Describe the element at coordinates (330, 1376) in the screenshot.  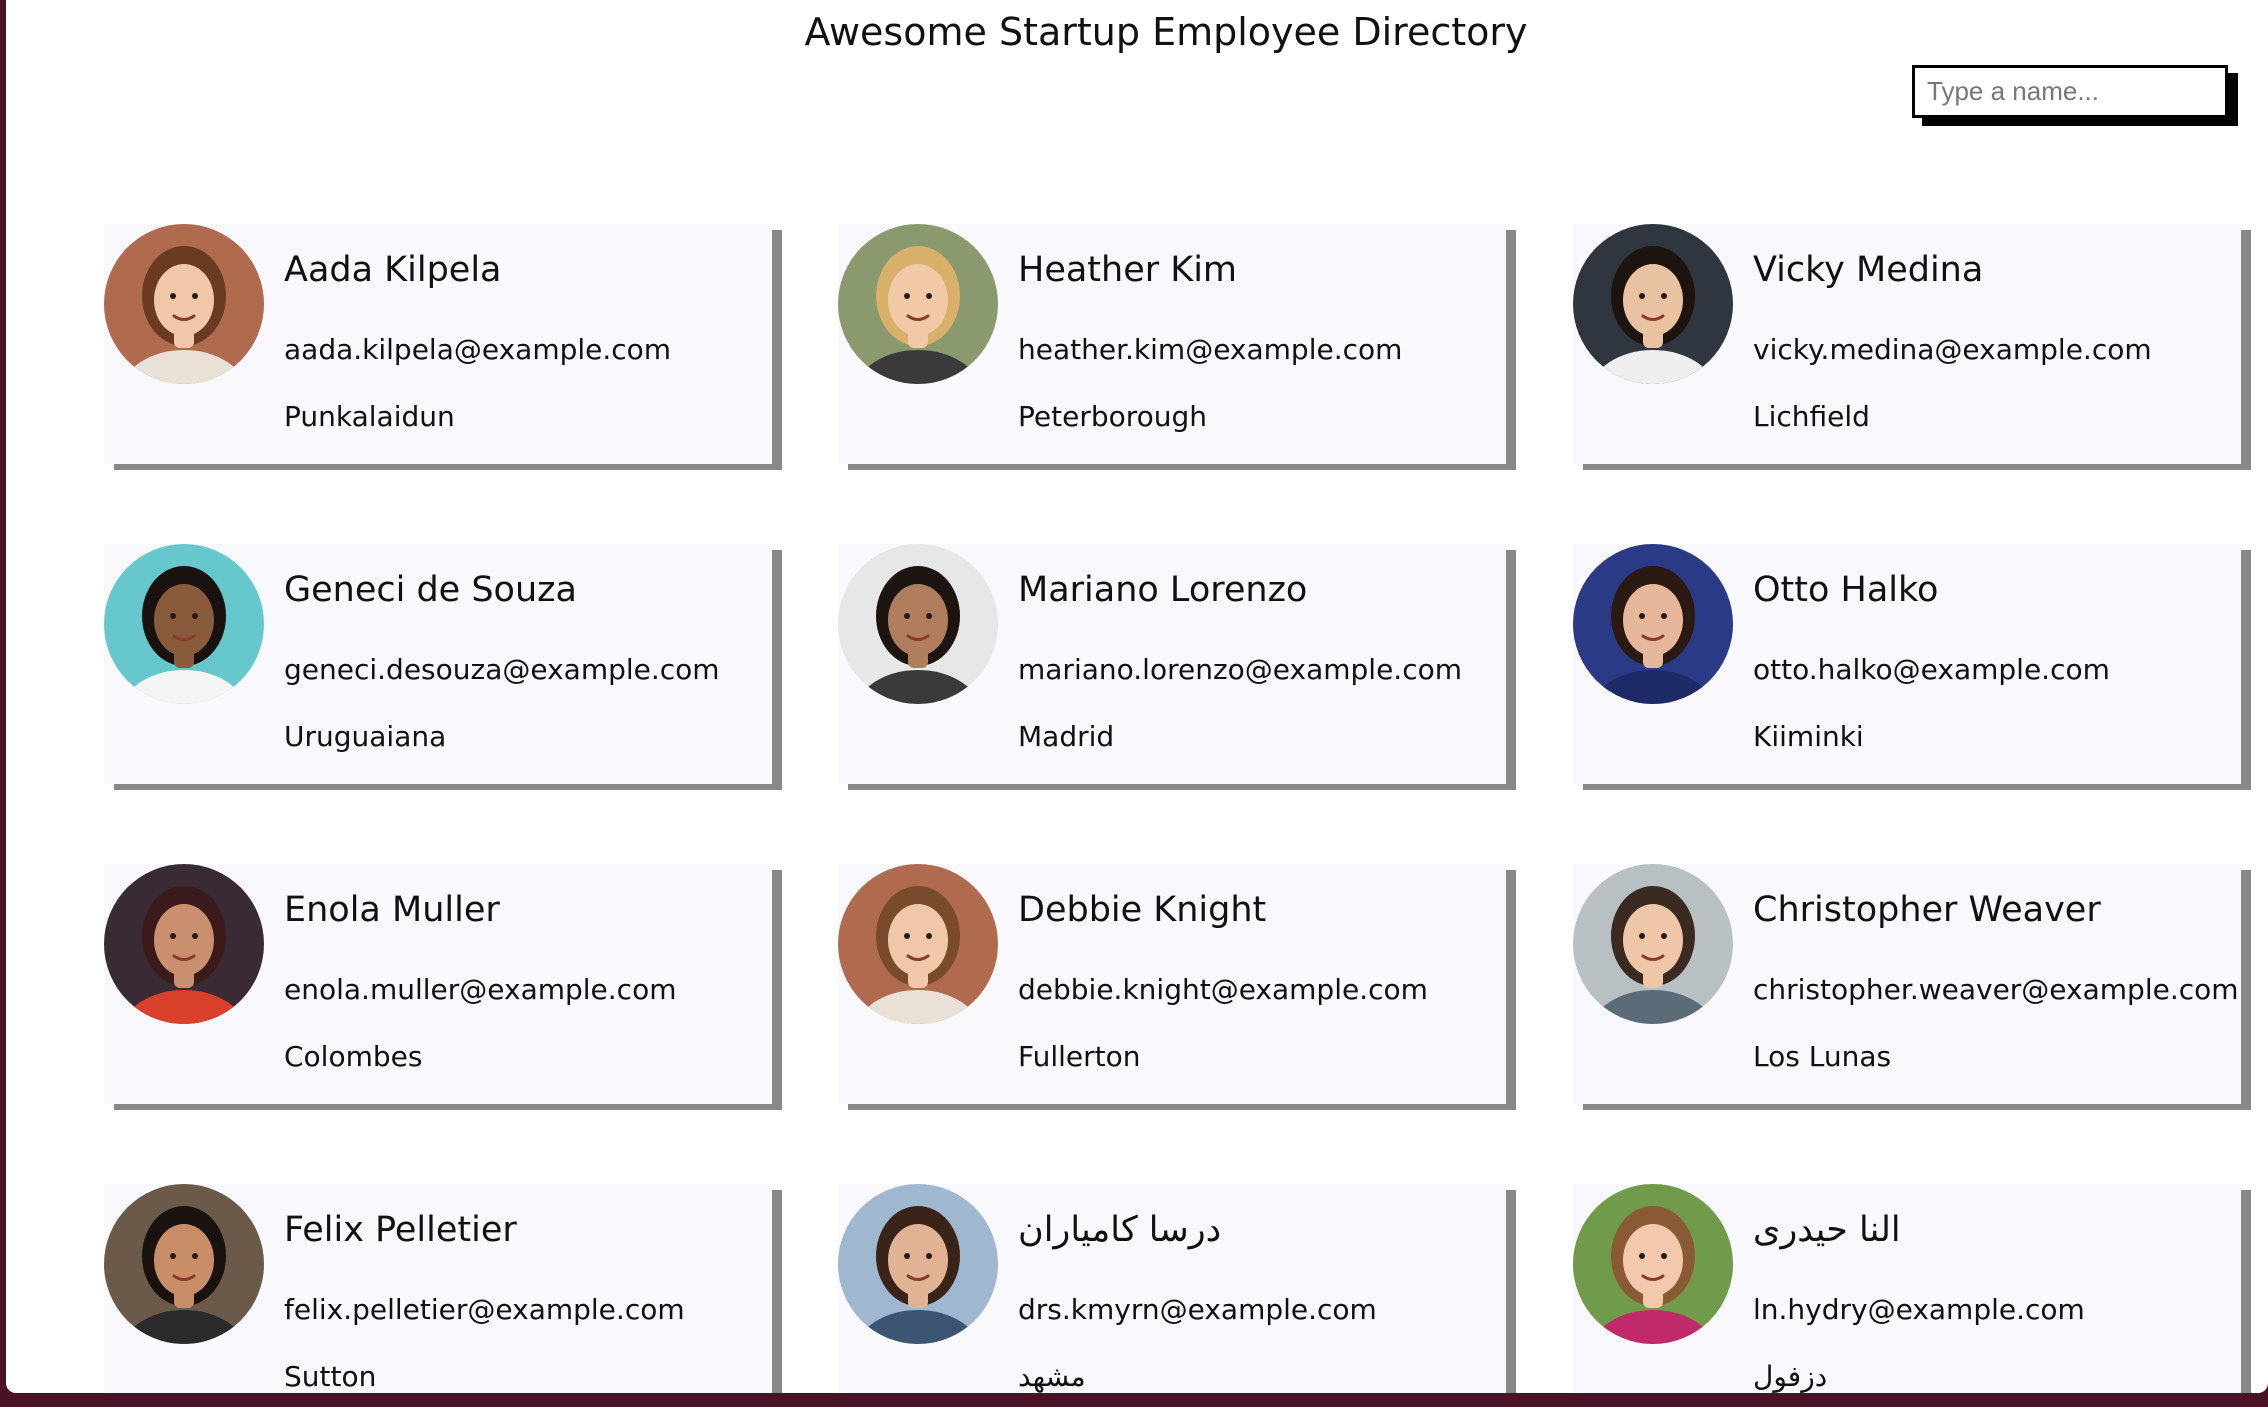
I see `employee-city: Sutton` at that location.